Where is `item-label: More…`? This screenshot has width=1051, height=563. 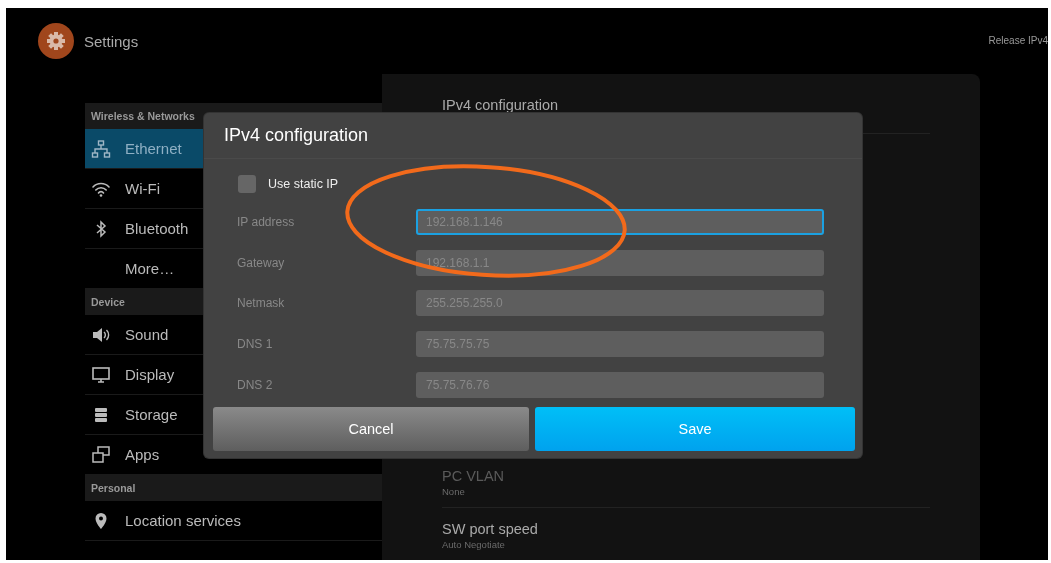 item-label: More… is located at coordinates (150, 268).